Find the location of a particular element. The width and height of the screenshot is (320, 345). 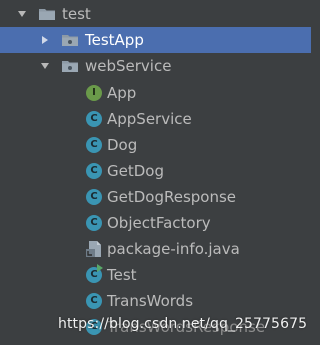

java-file-icon is located at coordinates (93, 249).